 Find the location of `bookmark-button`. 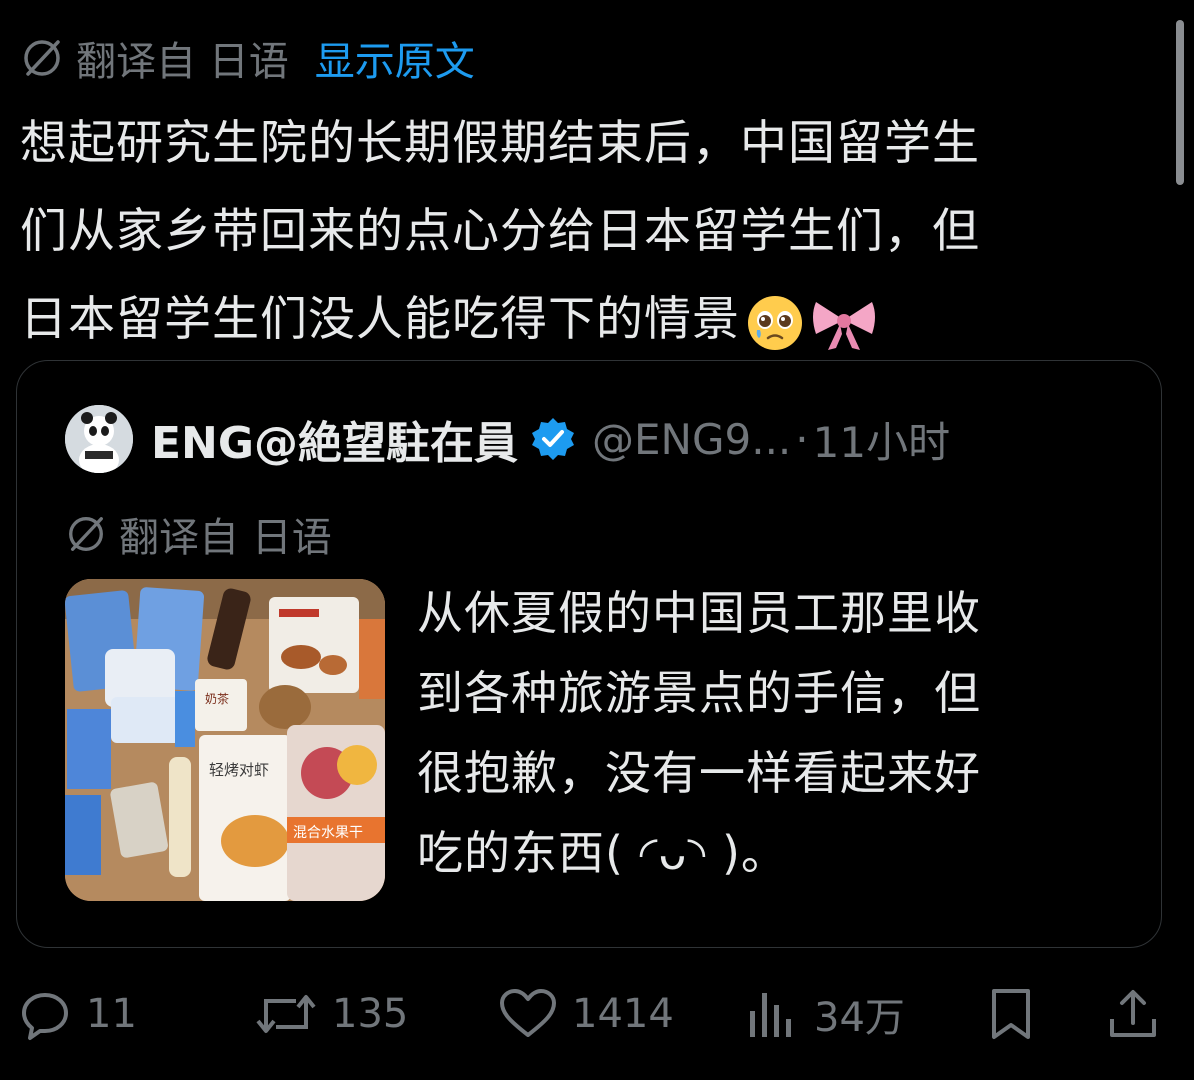

bookmark-button is located at coordinates (1018, 1014).